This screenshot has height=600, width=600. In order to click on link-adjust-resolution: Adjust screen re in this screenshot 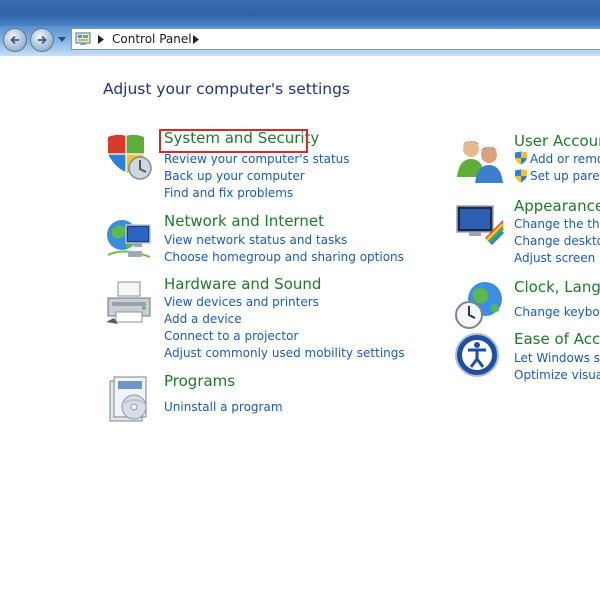, I will do `click(557, 258)`.